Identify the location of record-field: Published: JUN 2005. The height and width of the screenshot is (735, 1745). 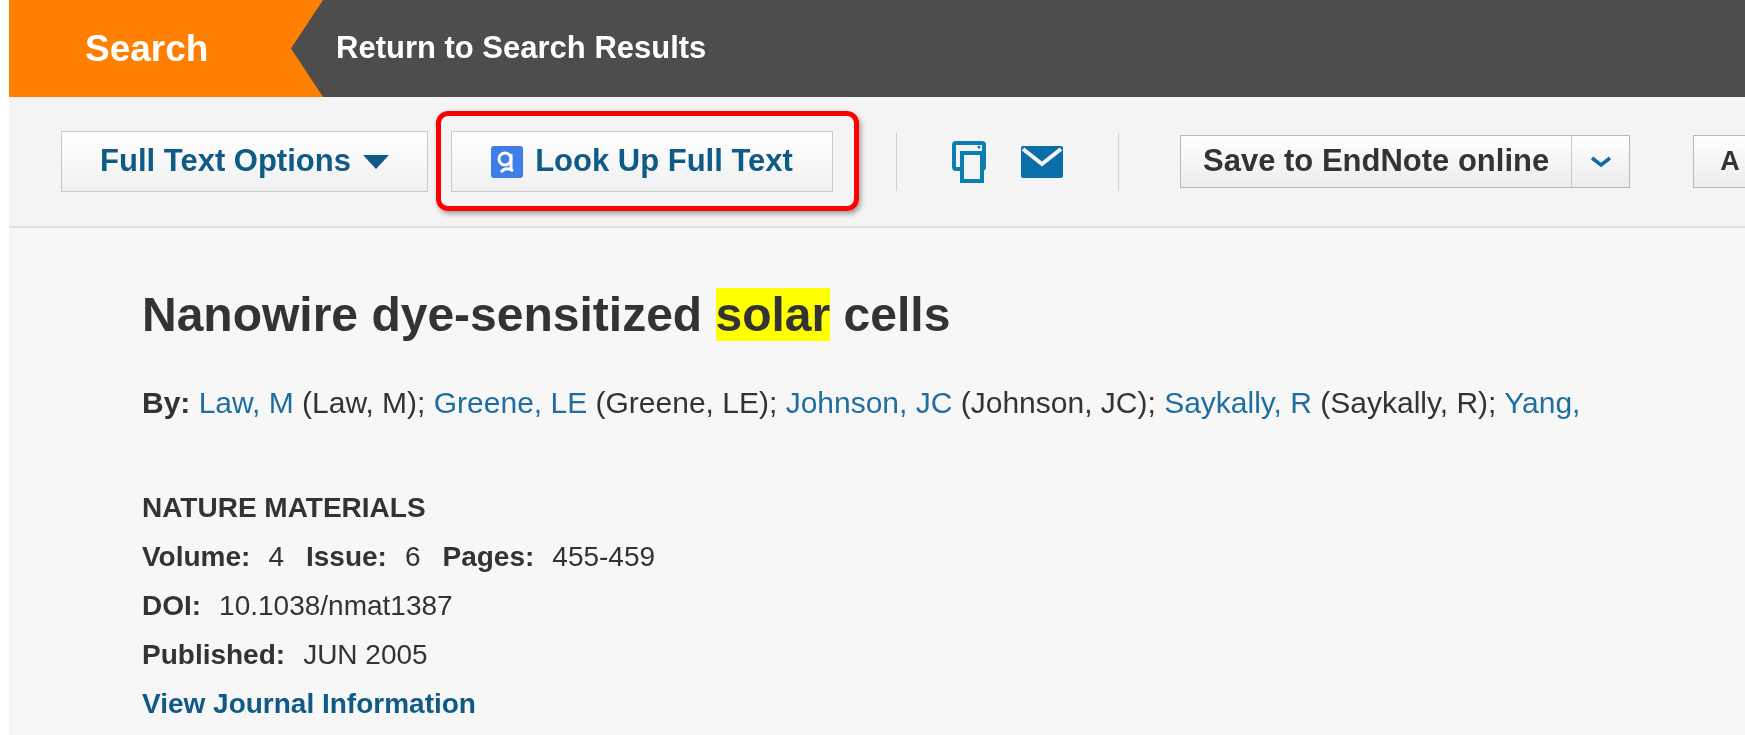
(285, 654).